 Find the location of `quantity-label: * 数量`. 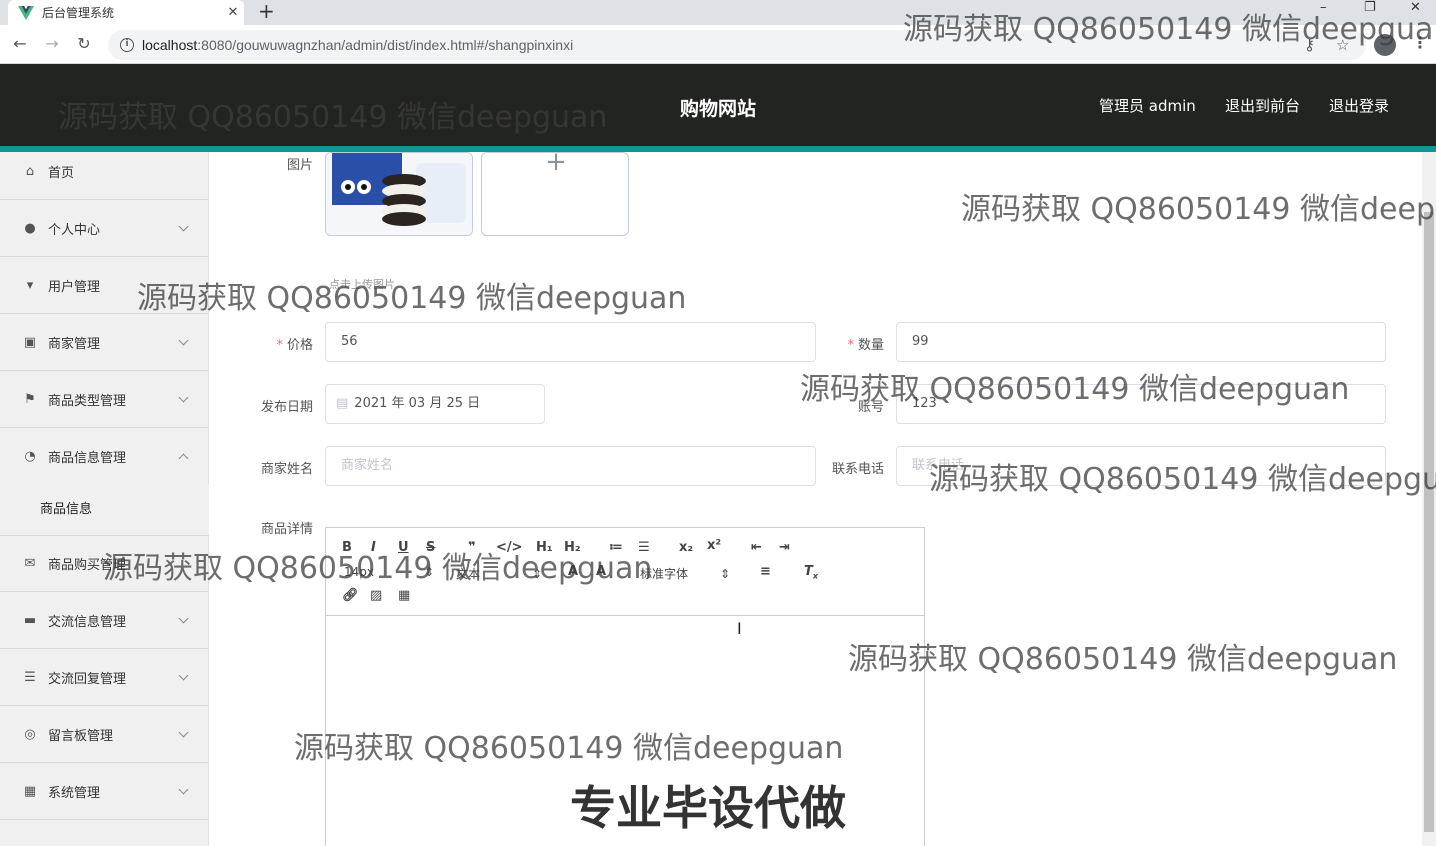

quantity-label: * 数量 is located at coordinates (865, 345).